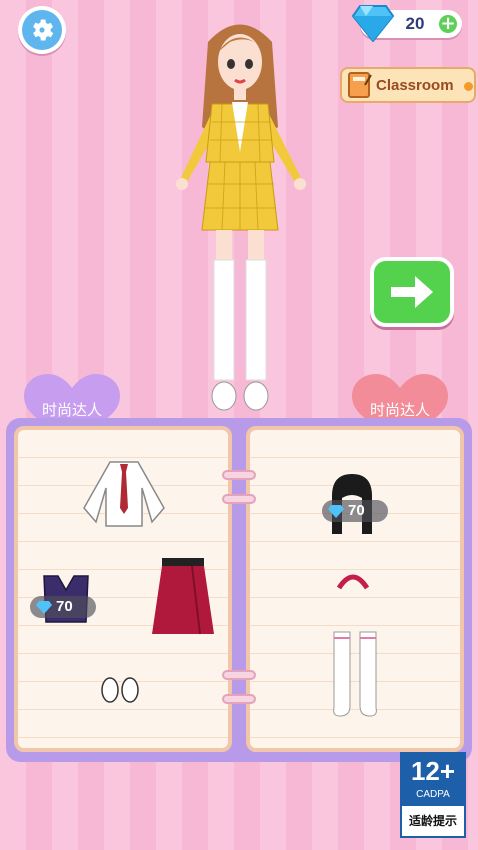  What do you see at coordinates (71, 410) in the screenshot?
I see `tab-left-label: 时尚达人` at bounding box center [71, 410].